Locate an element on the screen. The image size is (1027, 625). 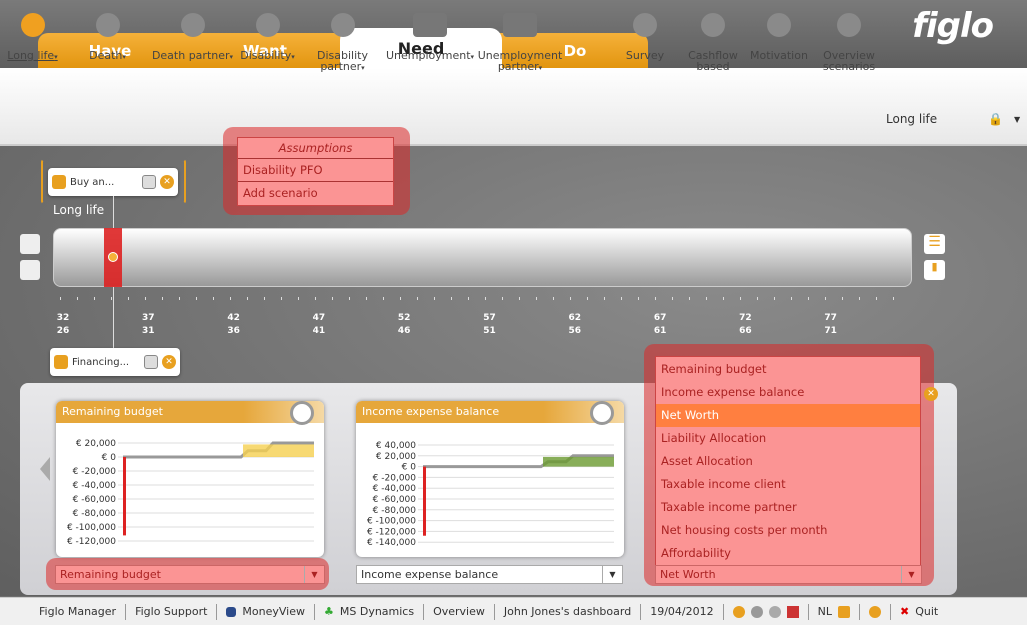
status-dashboard: John Jones's dashboard is located at coordinates (568, 611).